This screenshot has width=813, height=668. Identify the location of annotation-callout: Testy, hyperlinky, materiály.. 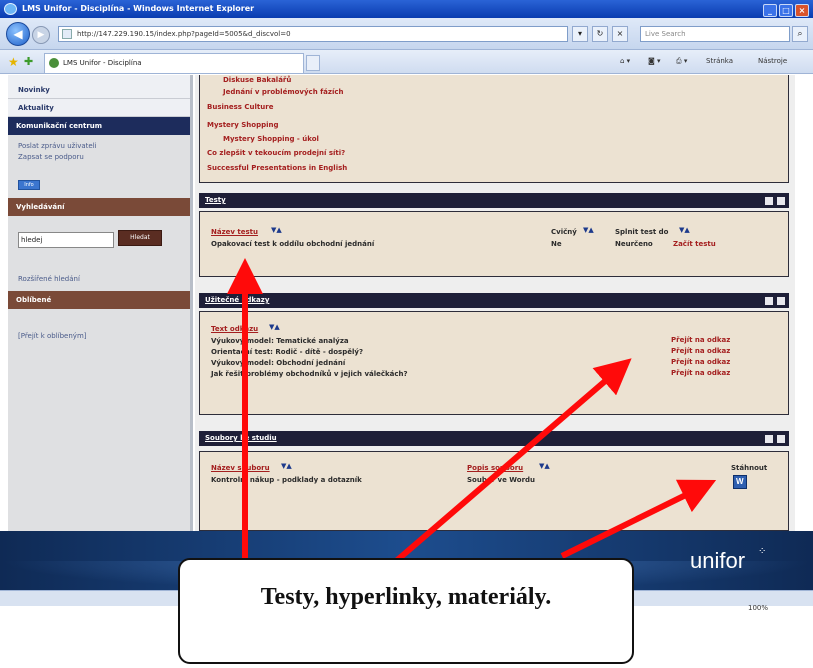
(406, 611).